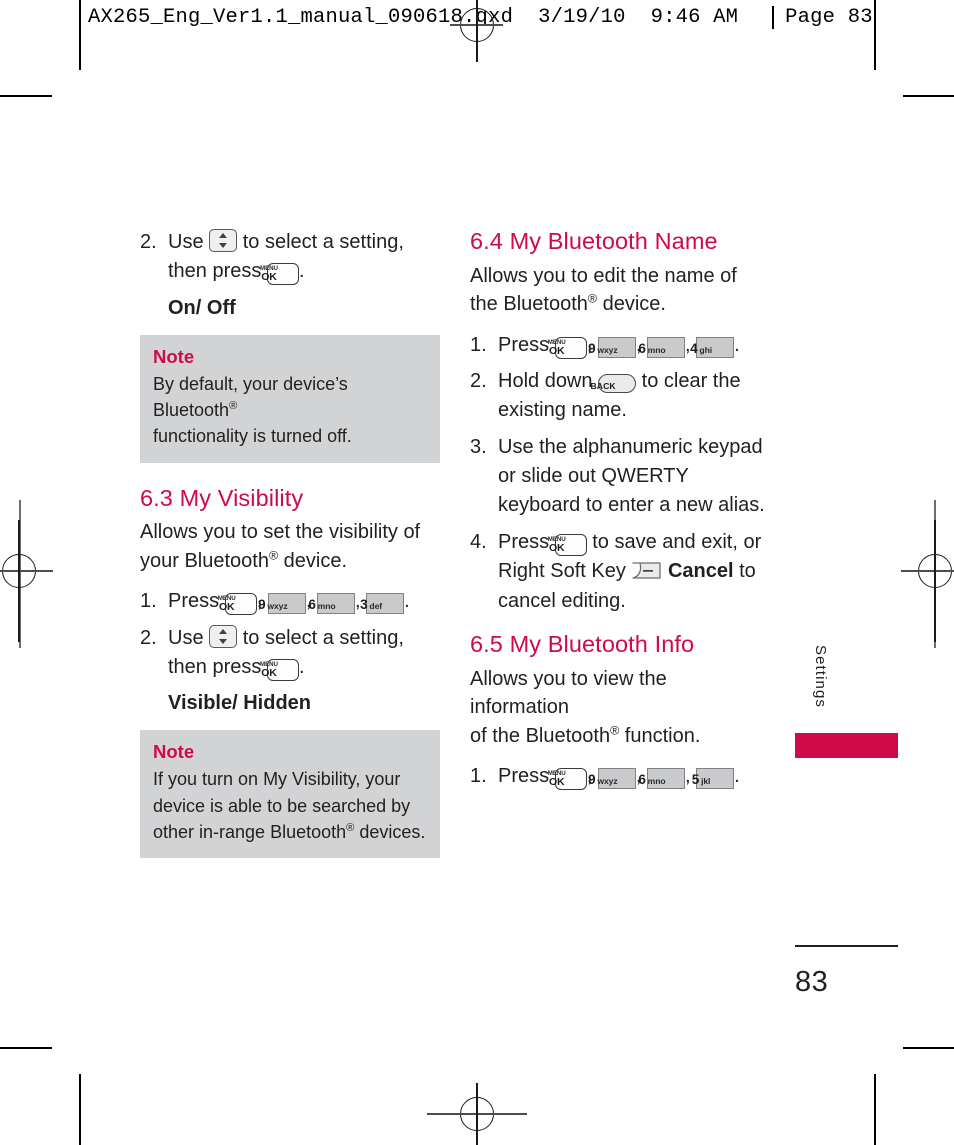  Describe the element at coordinates (478, 541) in the screenshot. I see `step-number: 4.` at that location.